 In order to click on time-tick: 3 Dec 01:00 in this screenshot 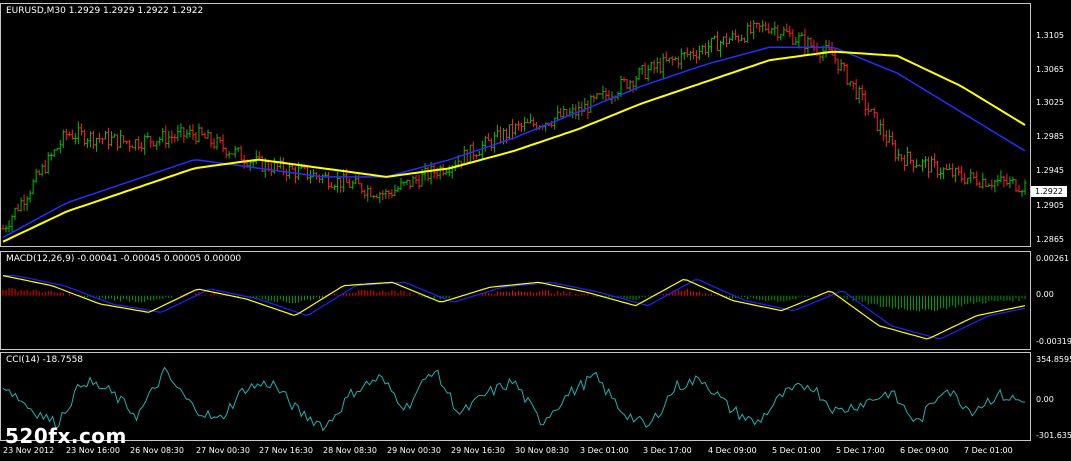, I will do `click(604, 450)`.